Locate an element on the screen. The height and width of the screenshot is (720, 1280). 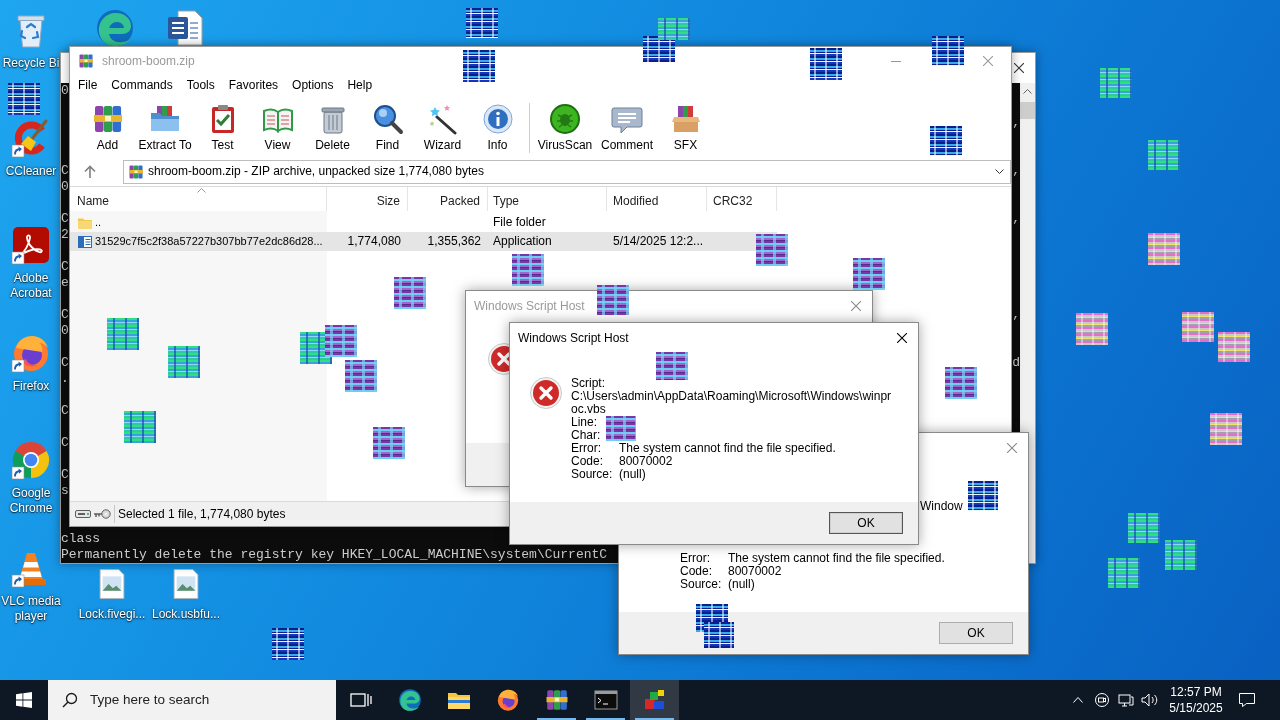
menu-item: Options is located at coordinates (313, 85).